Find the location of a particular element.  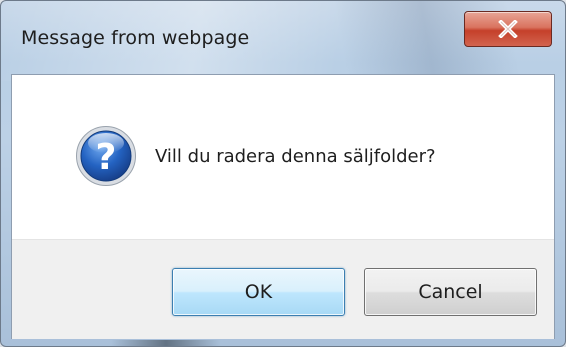

window-title: Message from webpage is located at coordinates (135, 38).